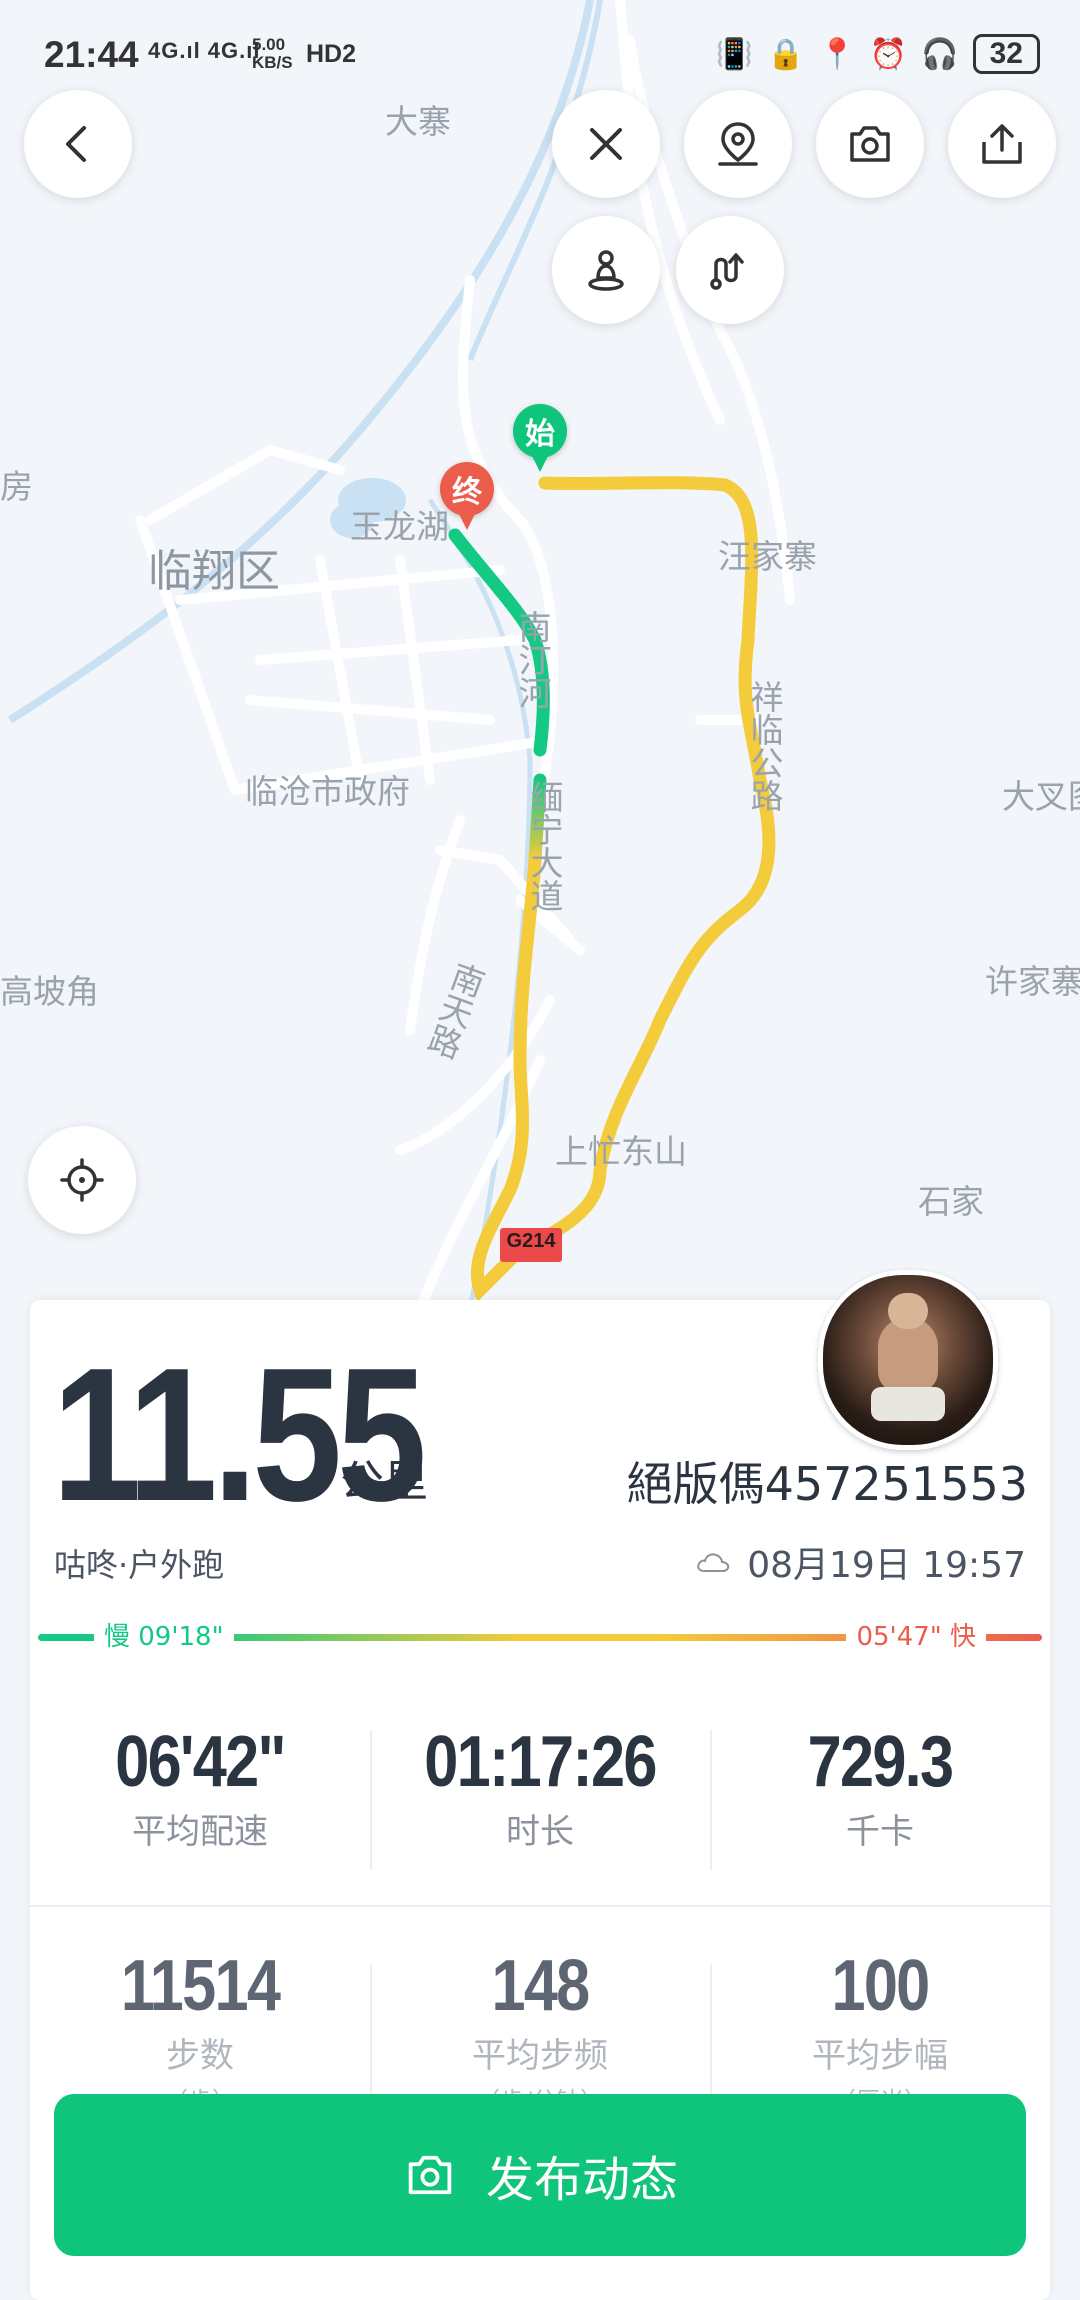  I want to click on map-label-nanting-river: 南汀河, so click(532, 659).